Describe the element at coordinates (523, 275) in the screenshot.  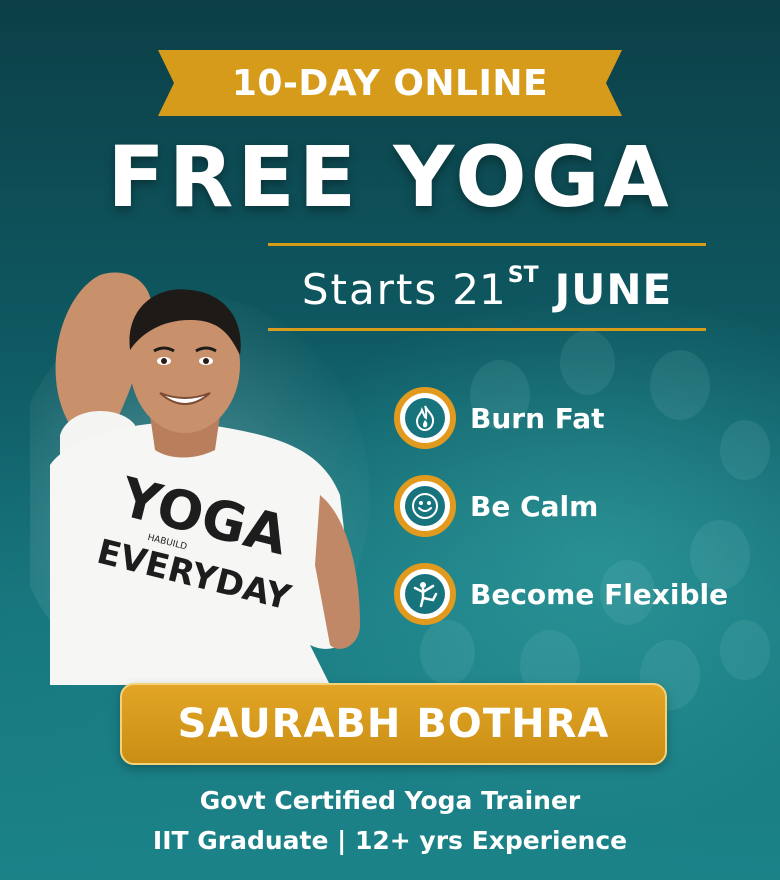
I see `start-day-suffix: ST` at that location.